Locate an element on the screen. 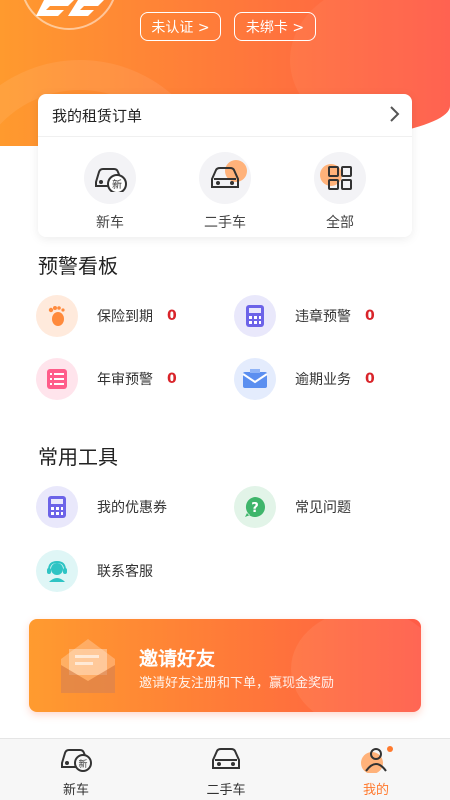 The width and height of the screenshot is (450, 800). order-all: 全部 is located at coordinates (340, 192).